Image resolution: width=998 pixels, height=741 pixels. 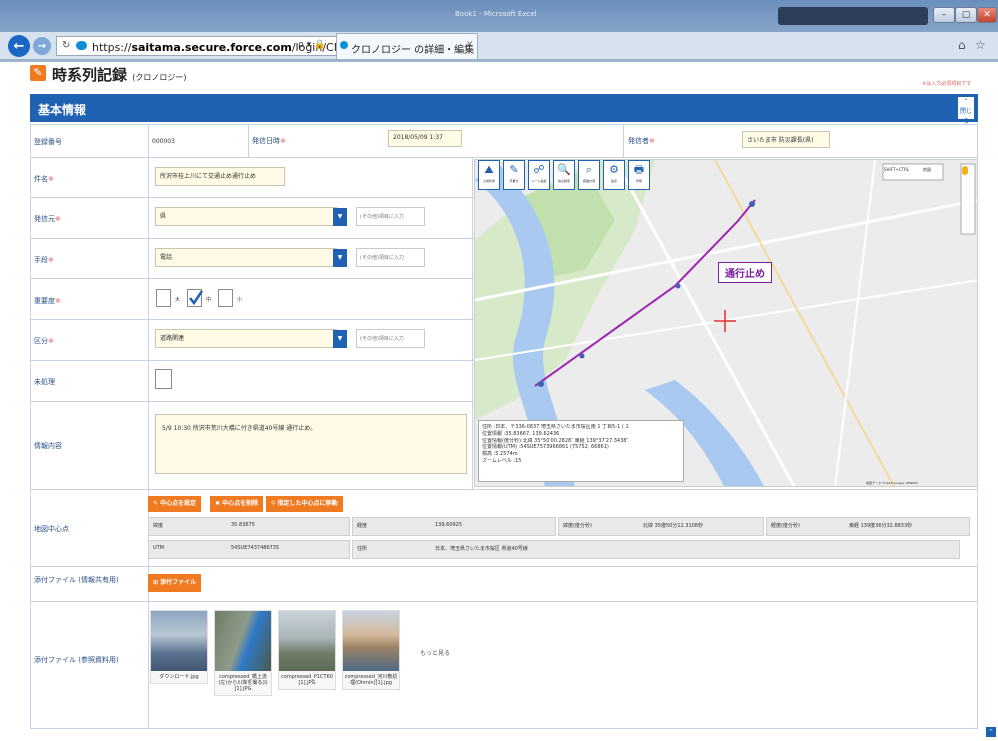 I want to click on geo-label: 地図中心点, so click(x=51, y=529).